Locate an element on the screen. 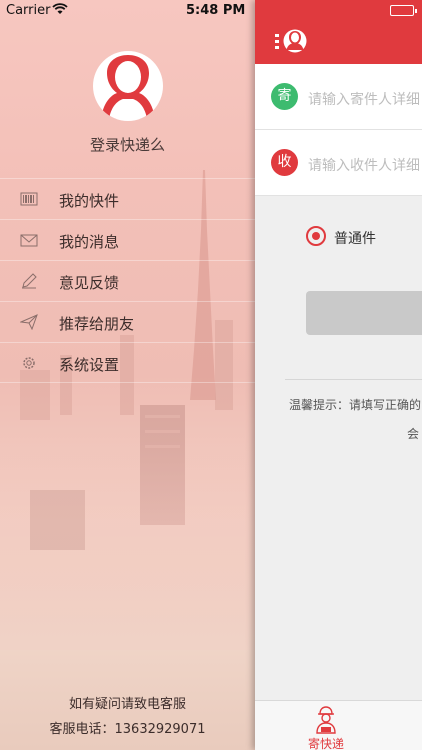 This screenshot has width=422, height=750. receiver-row: 收 请输入收件人详细 is located at coordinates (338, 163).